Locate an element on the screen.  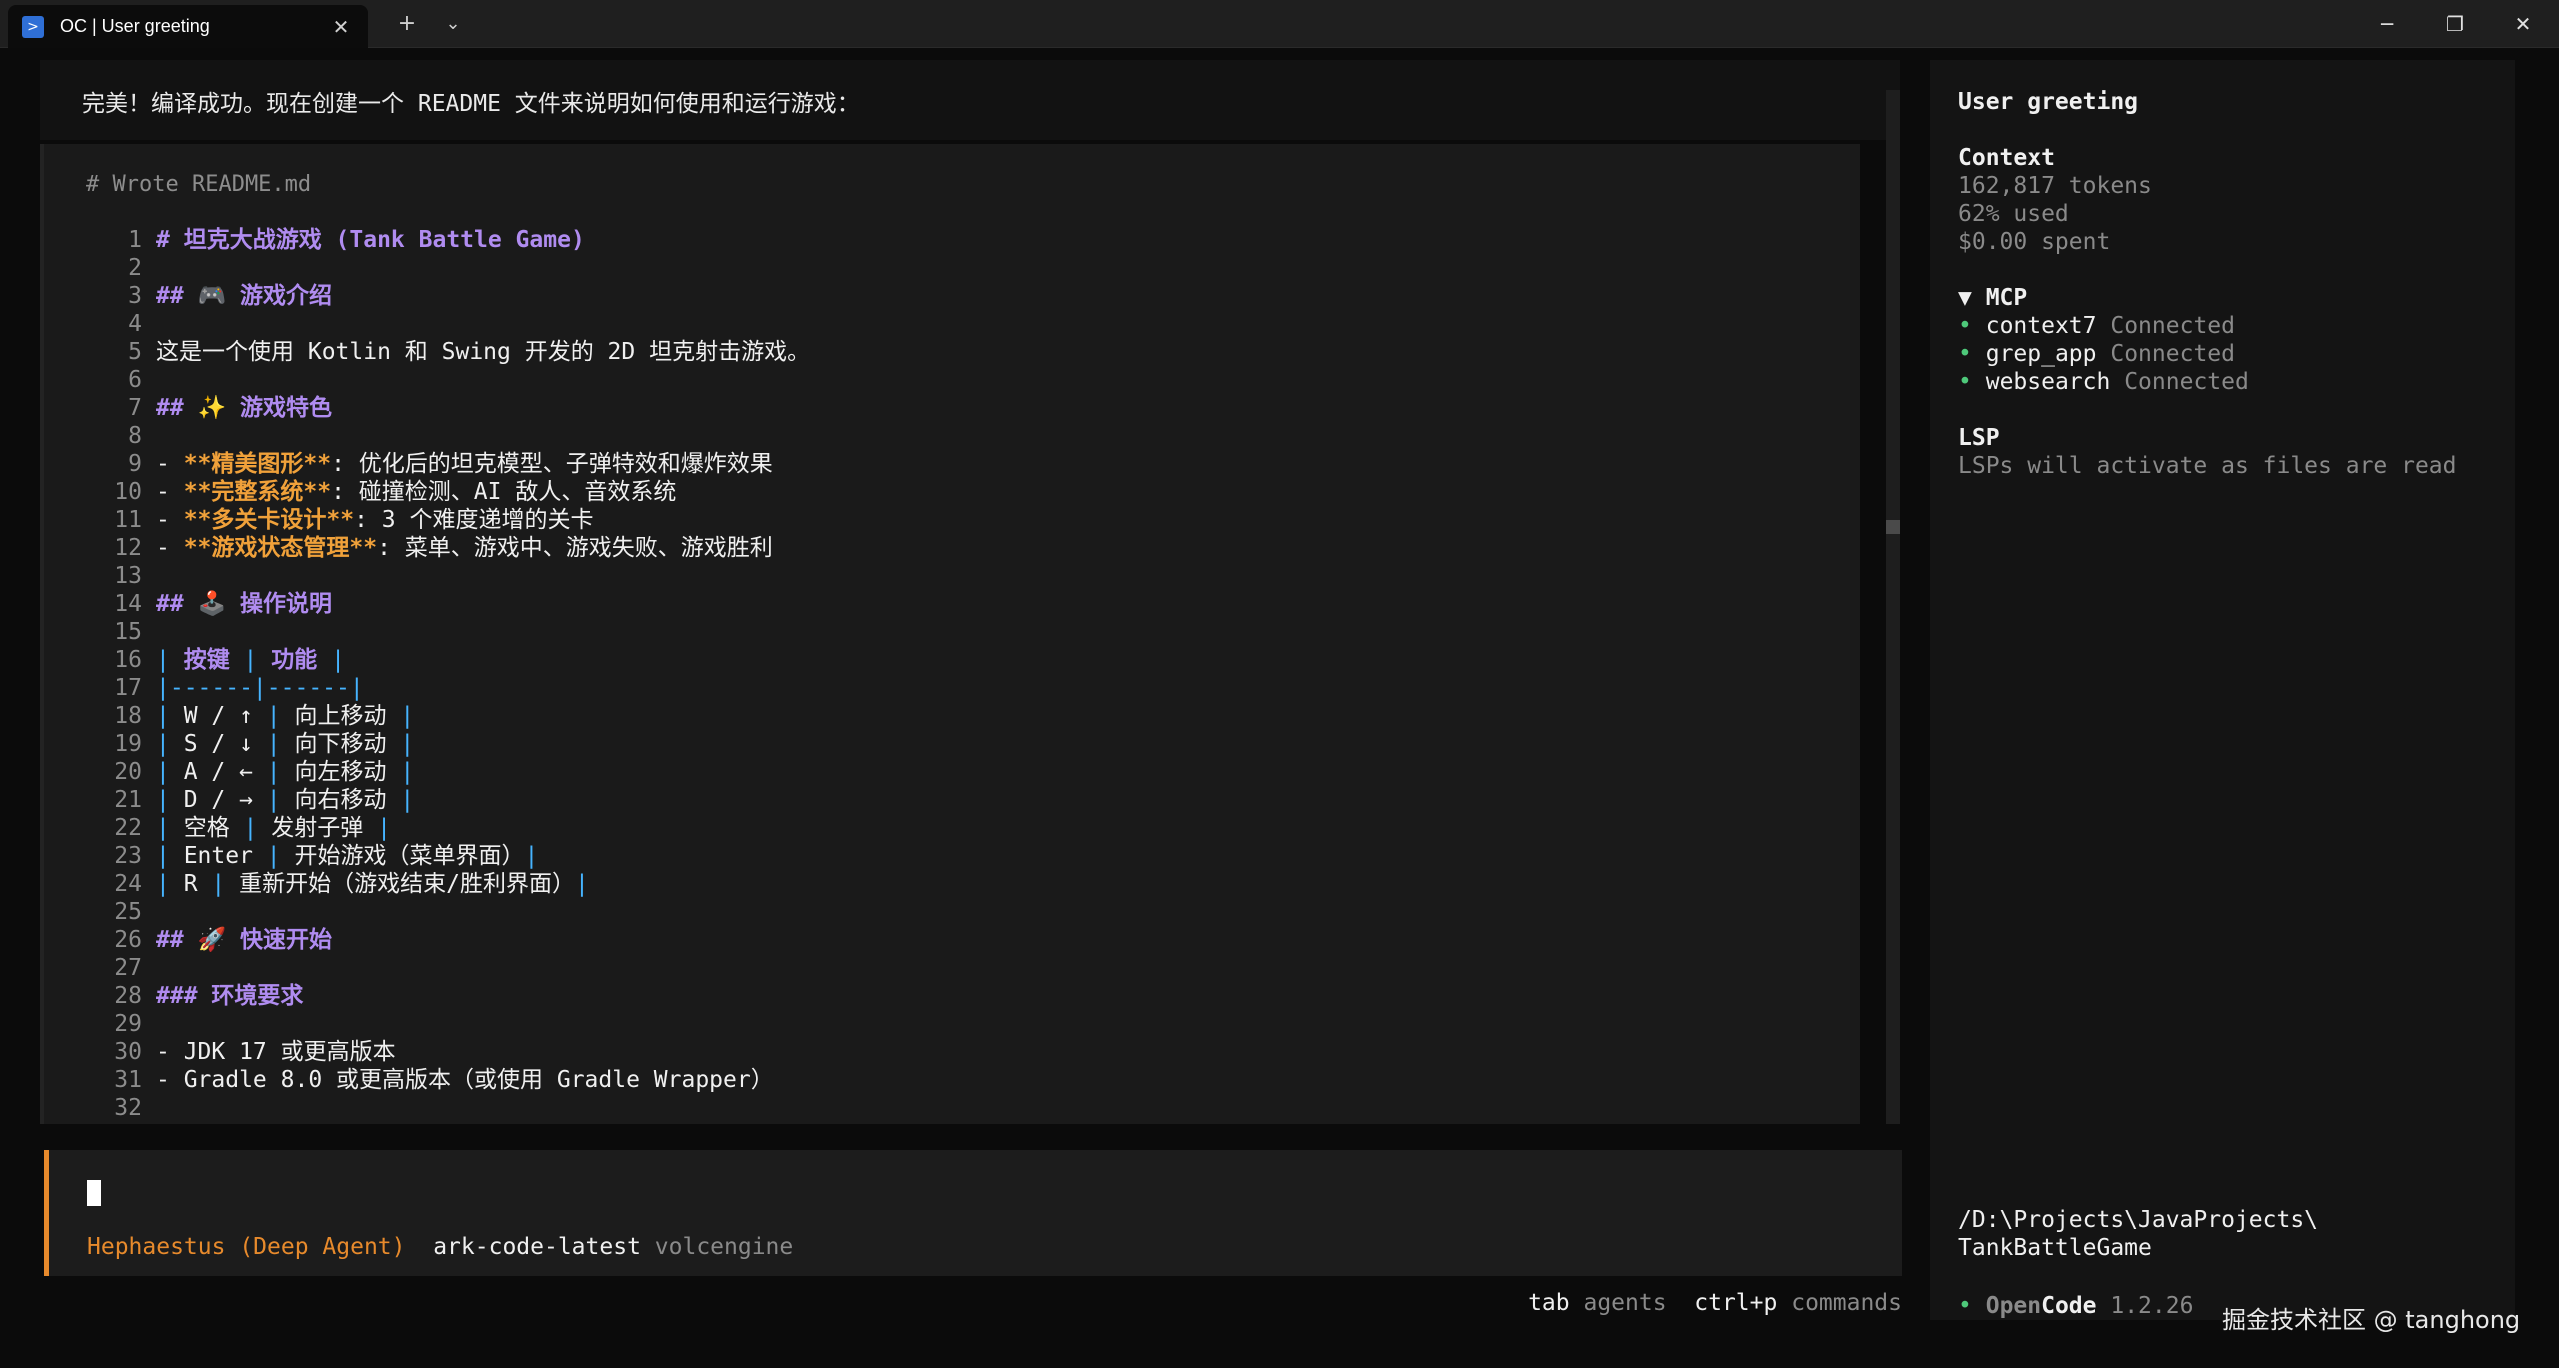
code-line: 10- **完整系统**: 碰撞检测、AI 敌人、音效系统 is located at coordinates (448, 492).